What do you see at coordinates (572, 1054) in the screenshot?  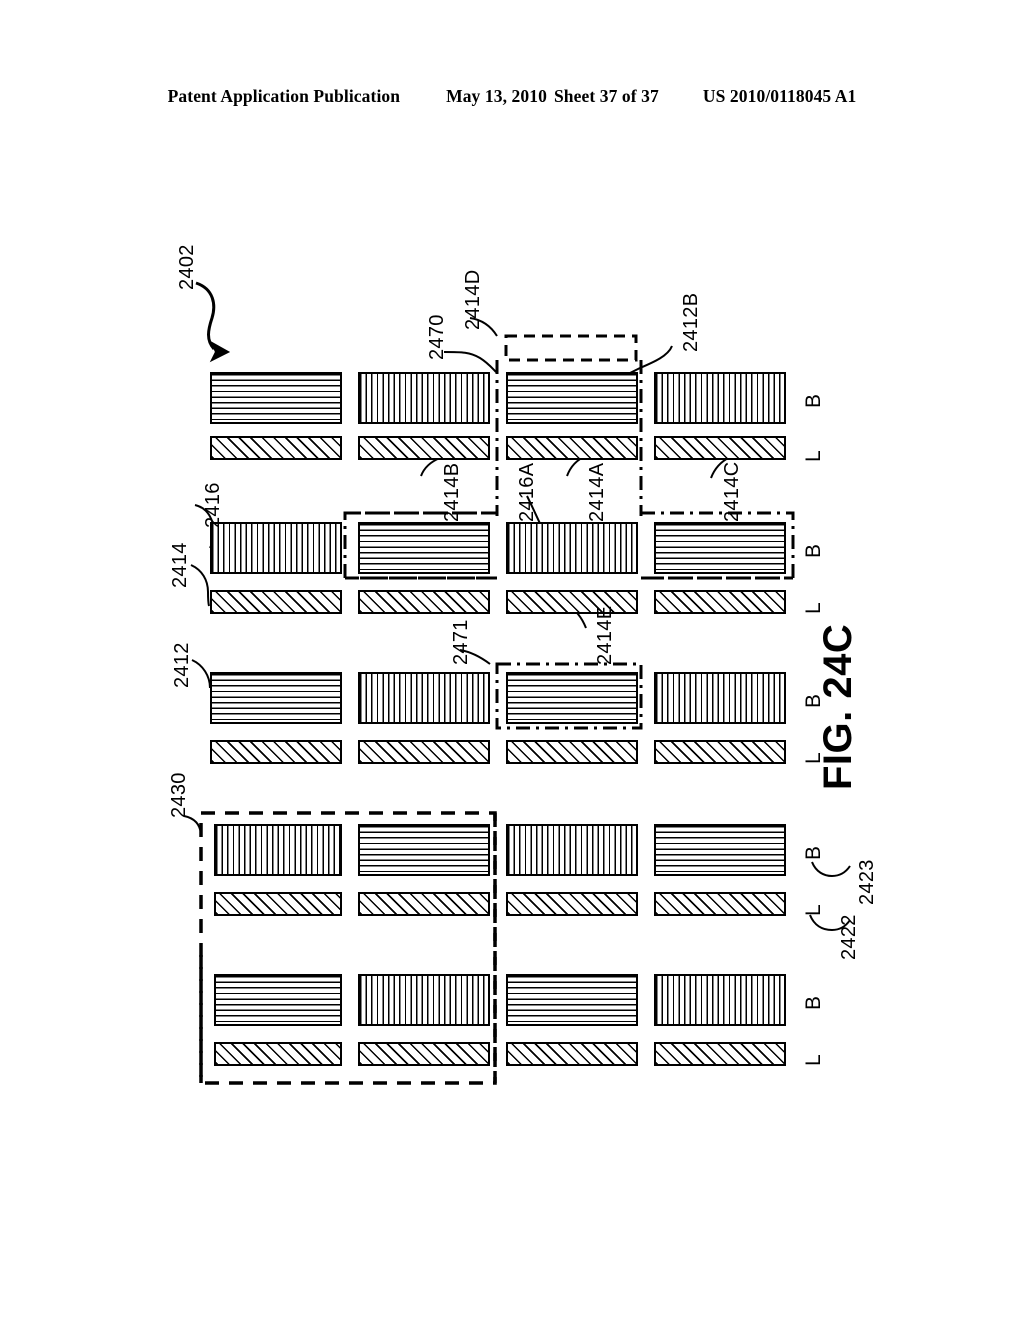 I see `block-line-r5c3` at bounding box center [572, 1054].